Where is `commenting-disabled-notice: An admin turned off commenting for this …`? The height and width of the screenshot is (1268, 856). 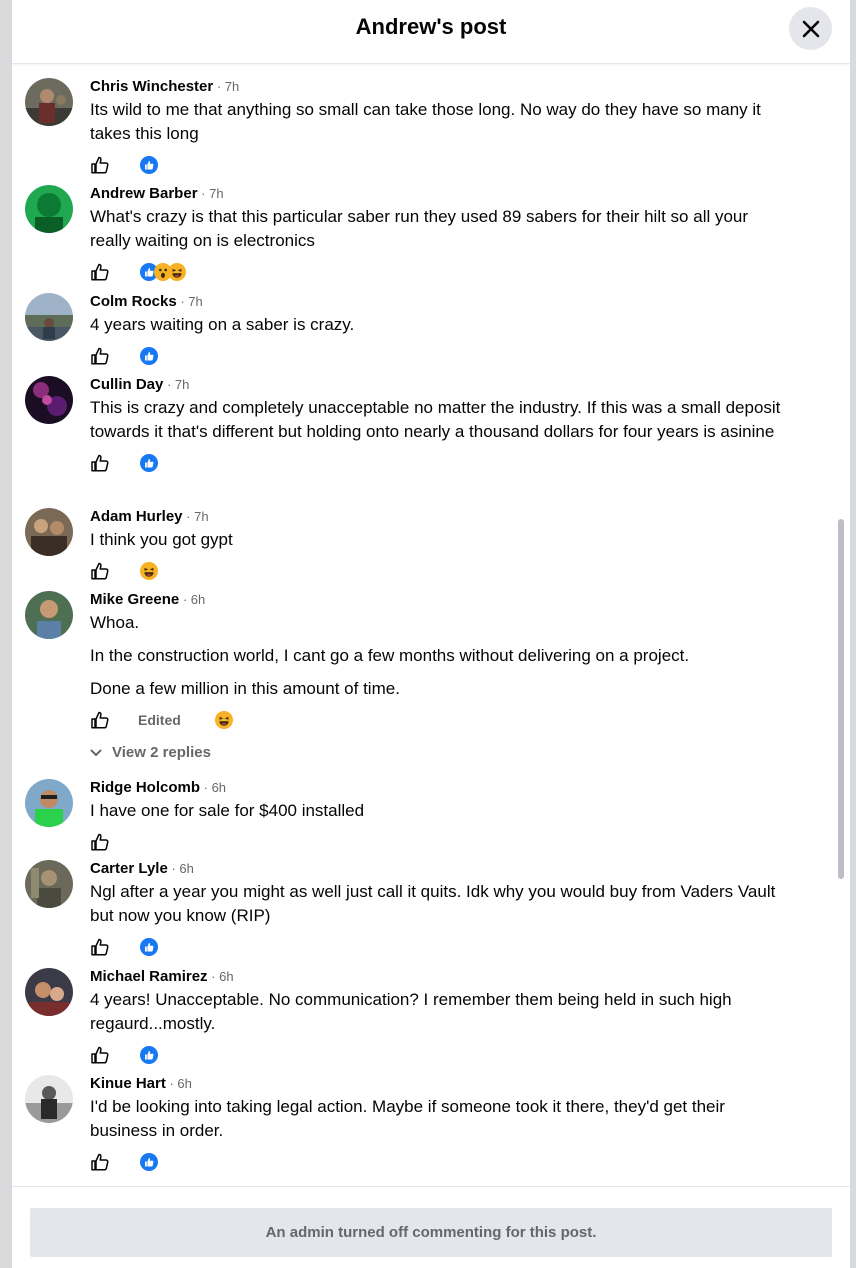 commenting-disabled-notice: An admin turned off commenting for this … is located at coordinates (431, 1232).